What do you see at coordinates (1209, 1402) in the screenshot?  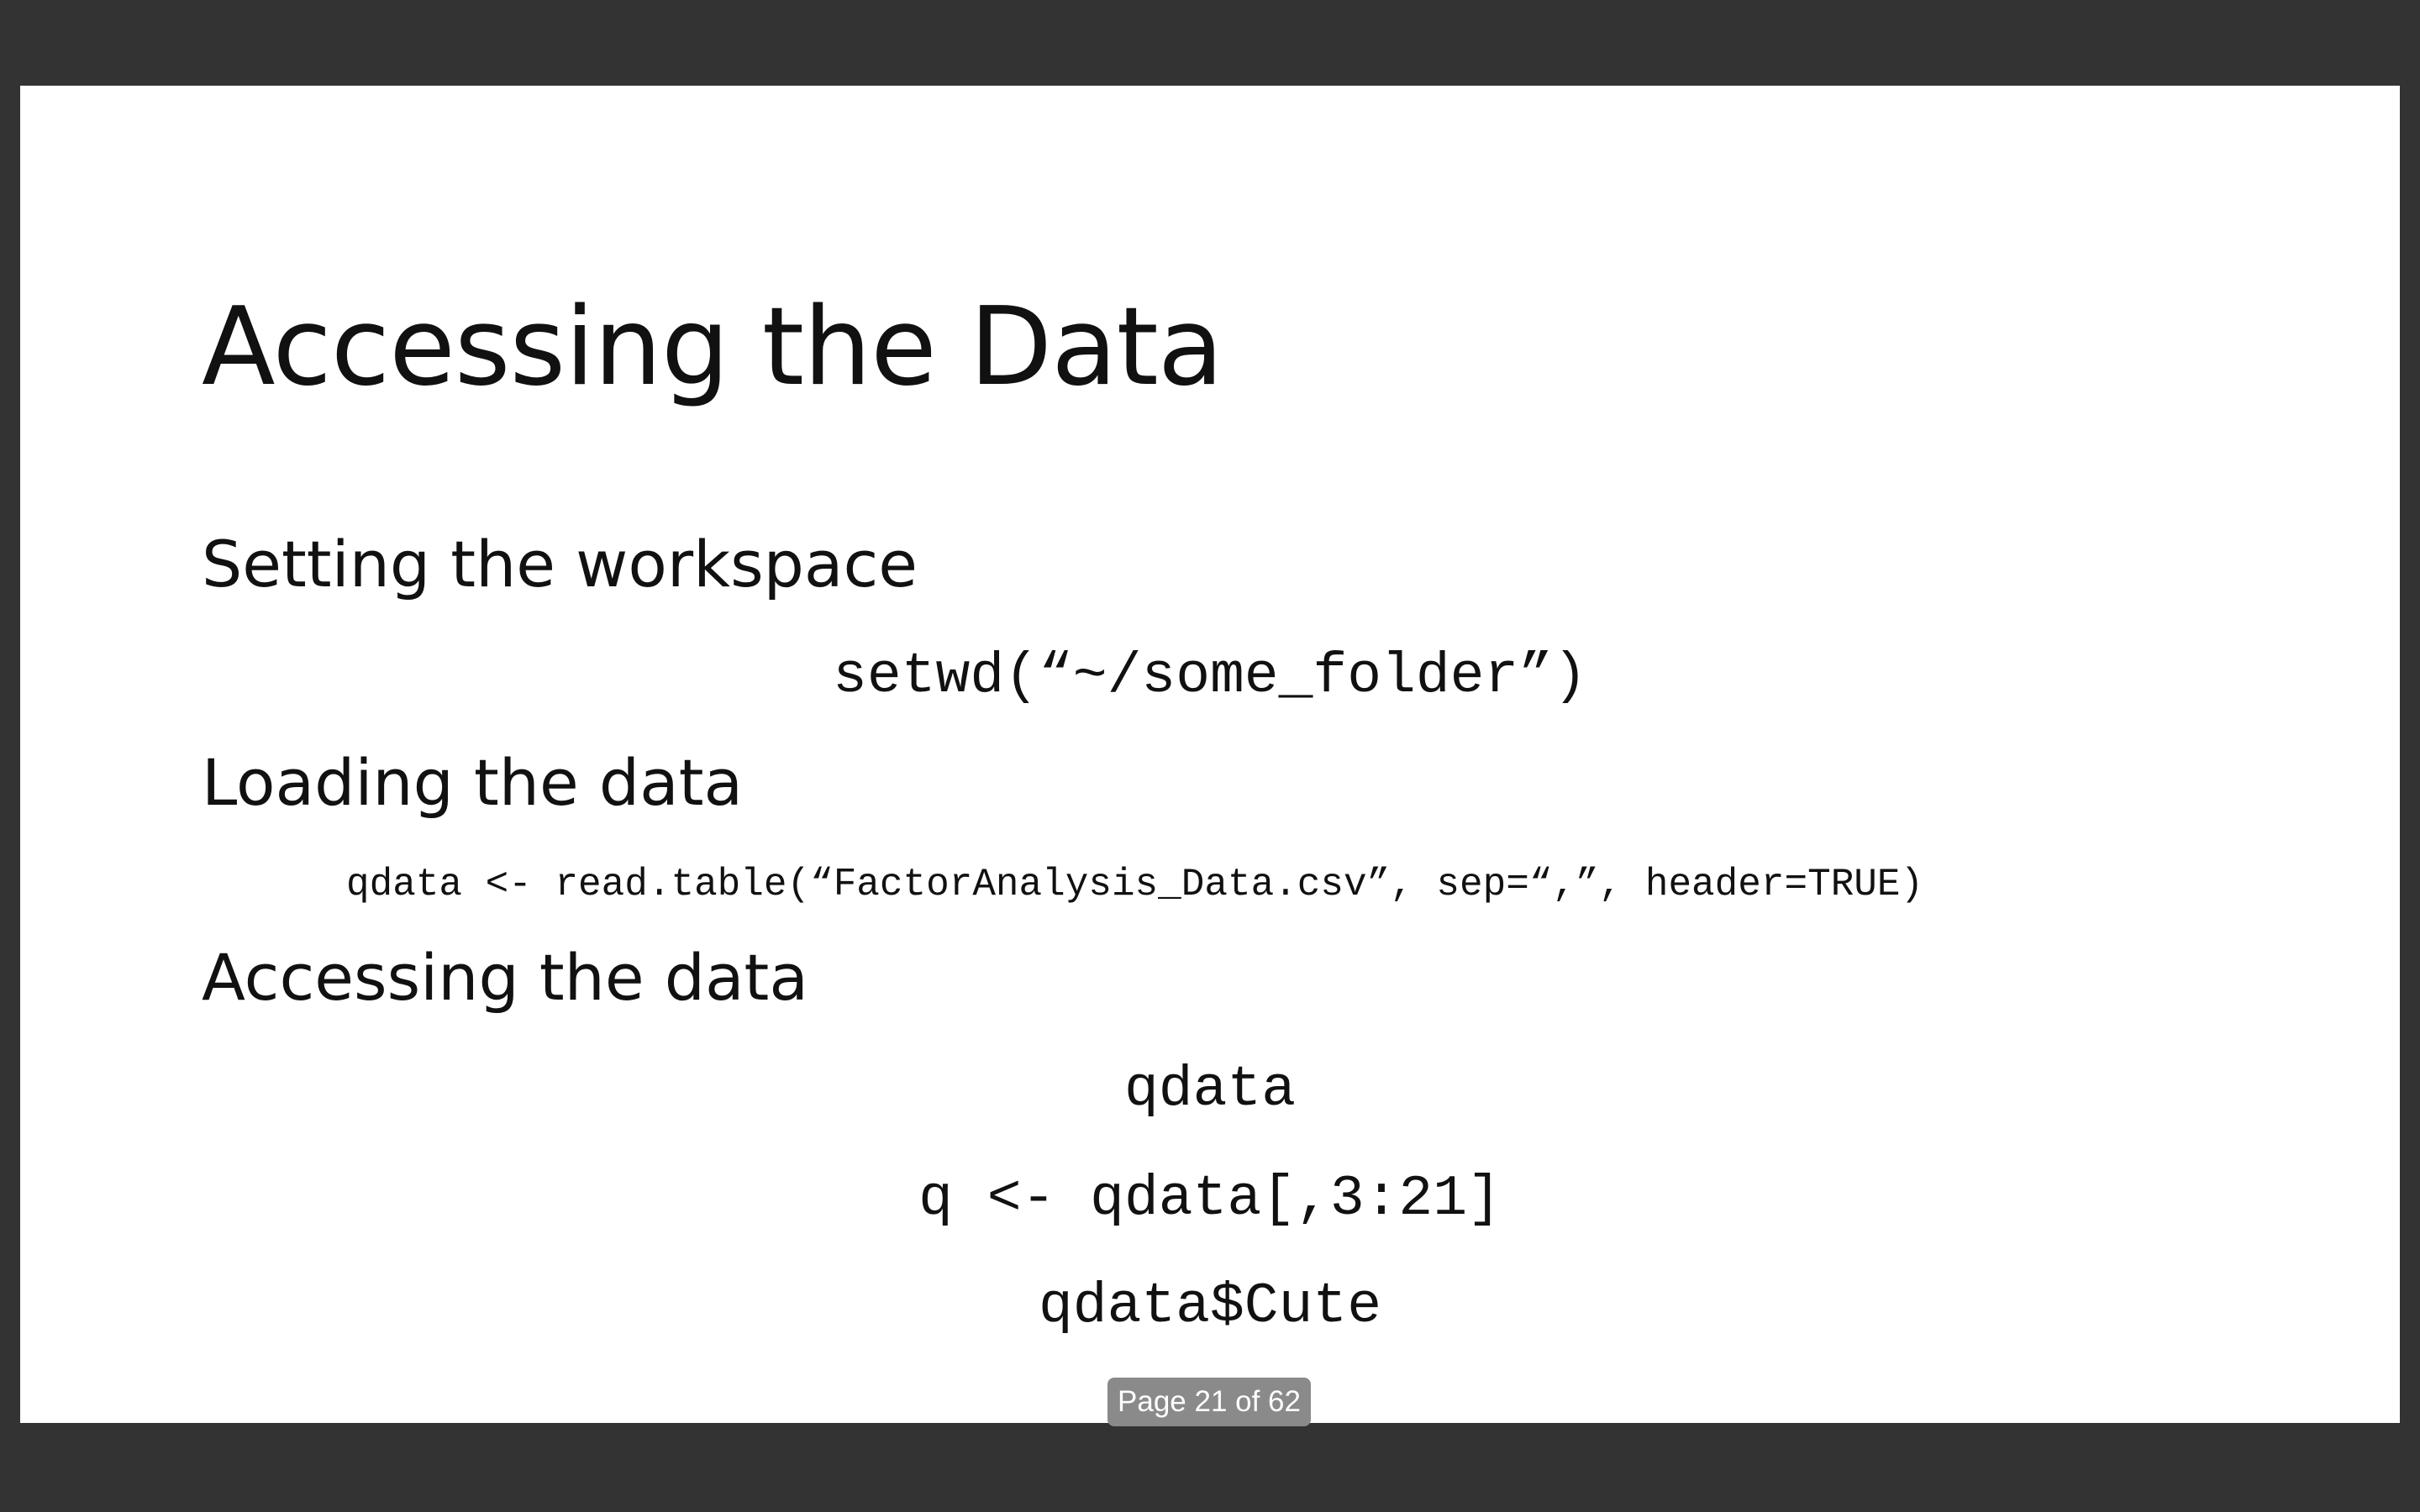 I see `page-indicator: Page 21 of 62` at bounding box center [1209, 1402].